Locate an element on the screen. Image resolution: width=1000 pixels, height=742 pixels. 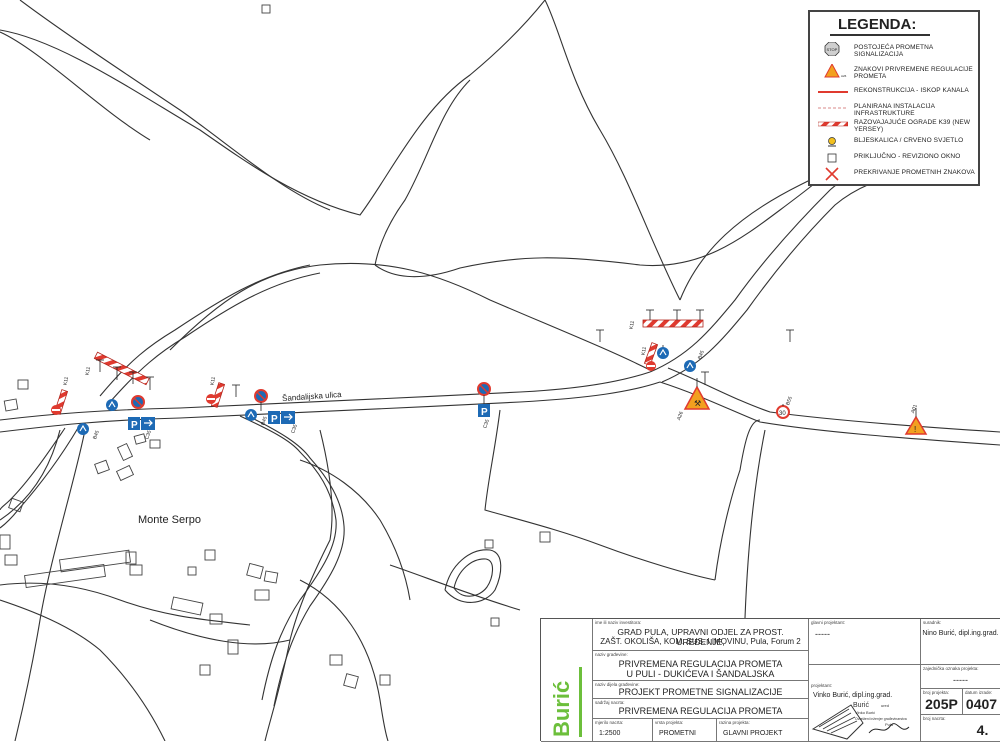
associate-caption: suradnik: is located at coordinates (932, 622).